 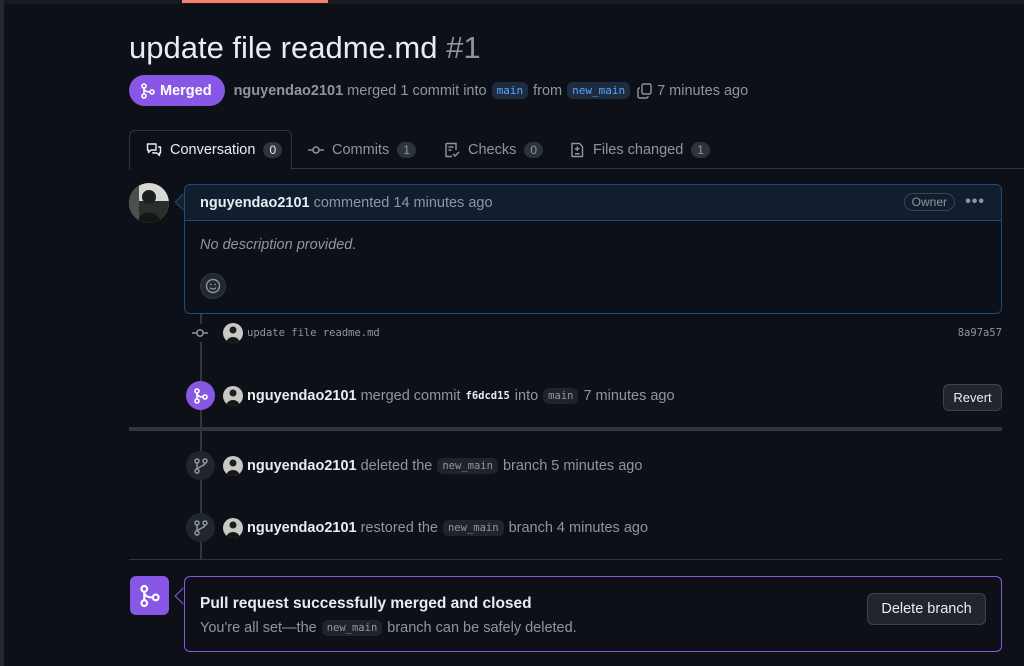 I want to click on merge-event-badge, so click(x=200, y=395).